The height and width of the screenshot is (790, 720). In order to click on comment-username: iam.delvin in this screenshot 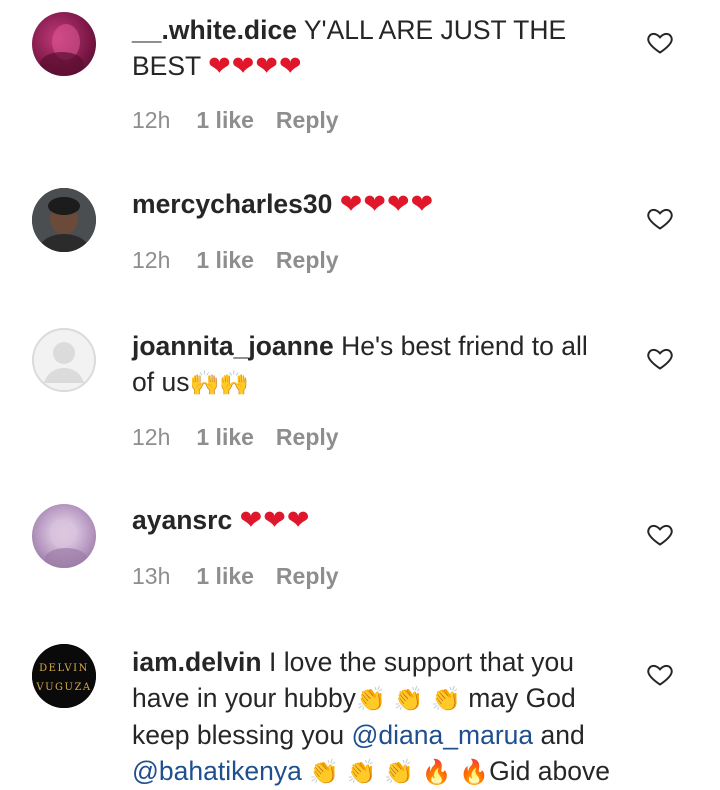, I will do `click(197, 662)`.